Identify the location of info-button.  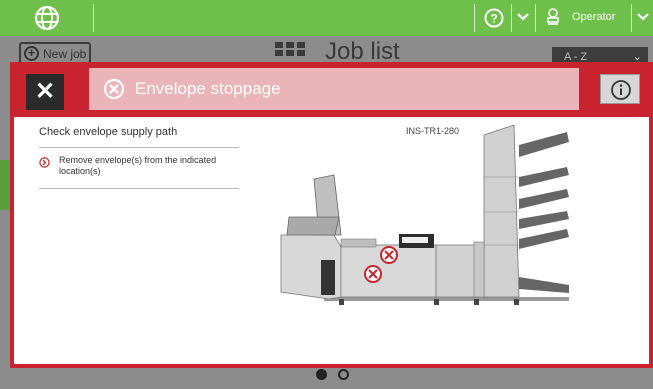
(620, 89).